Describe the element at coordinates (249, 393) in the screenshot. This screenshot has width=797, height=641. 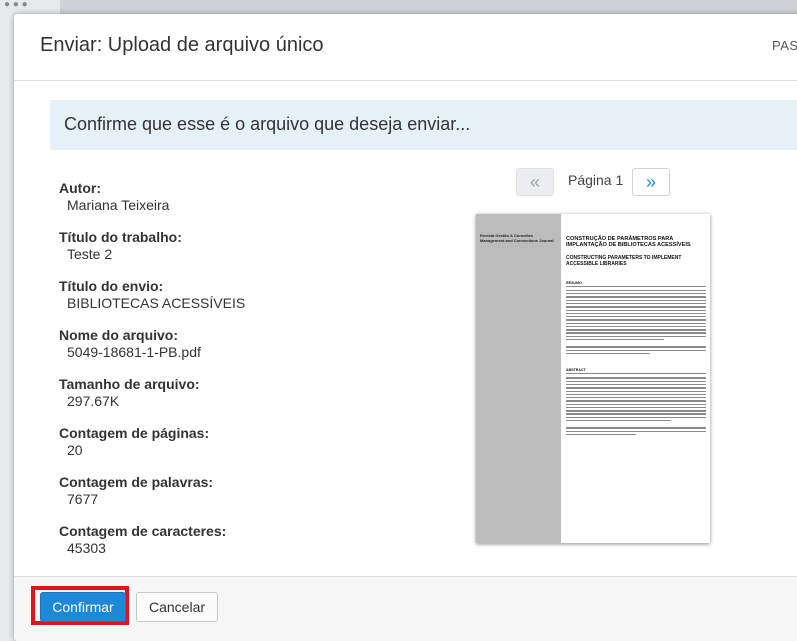
I see `meta-file-size: Tamanho de arquivo: 297.67K` at that location.